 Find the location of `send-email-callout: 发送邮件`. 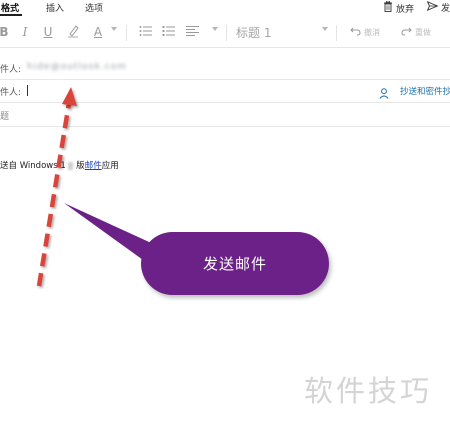

send-email-callout: 发送邮件 is located at coordinates (235, 263).